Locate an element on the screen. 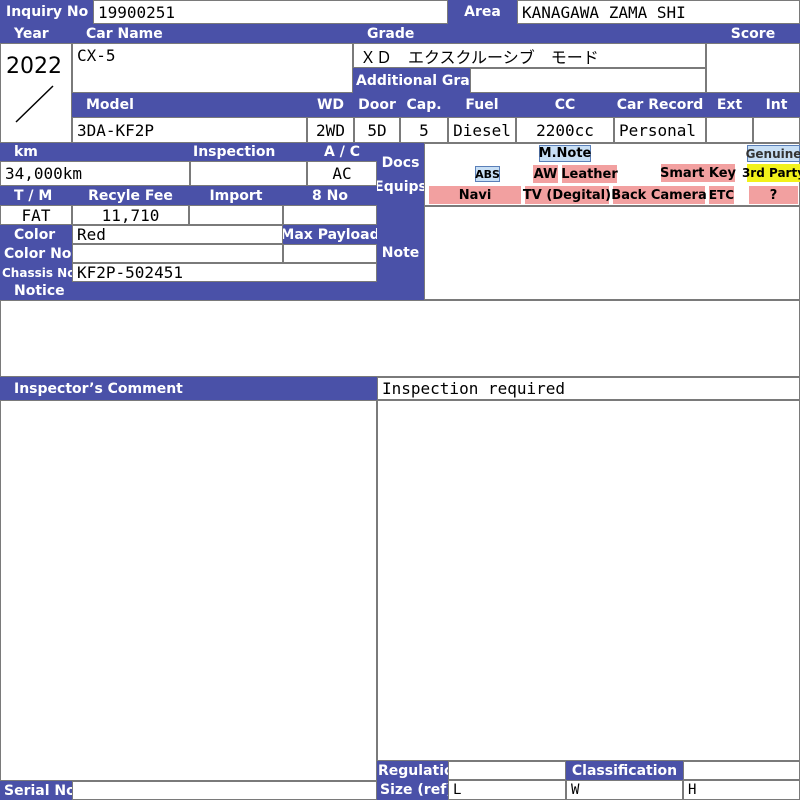  int-value is located at coordinates (776, 130).